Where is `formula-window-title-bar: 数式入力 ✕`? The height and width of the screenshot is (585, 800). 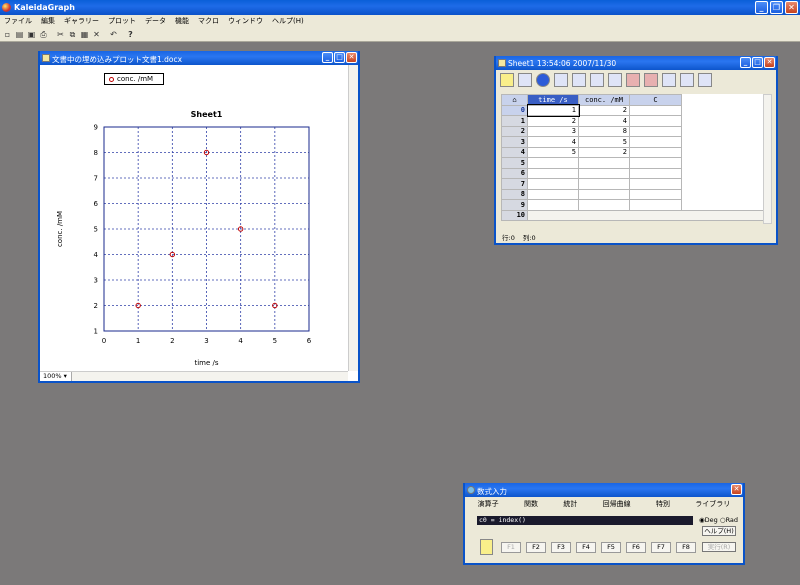 formula-window-title-bar: 数式入力 ✕ is located at coordinates (604, 490).